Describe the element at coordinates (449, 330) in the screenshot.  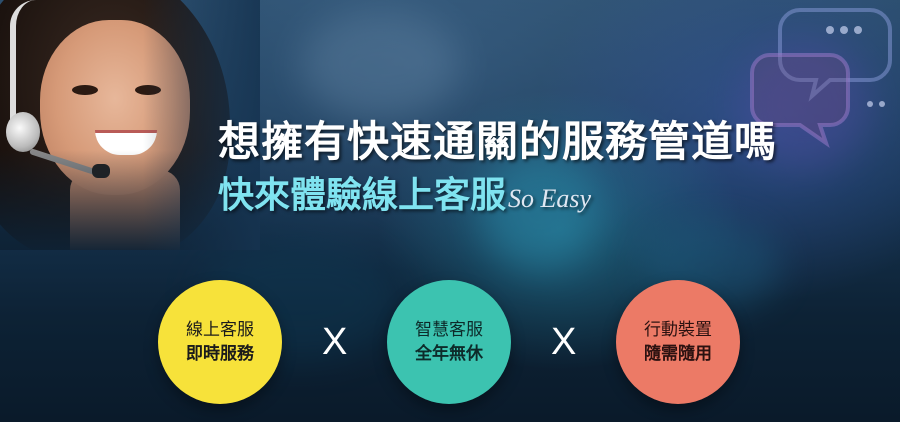
I see `feature-title: 智慧客服` at that location.